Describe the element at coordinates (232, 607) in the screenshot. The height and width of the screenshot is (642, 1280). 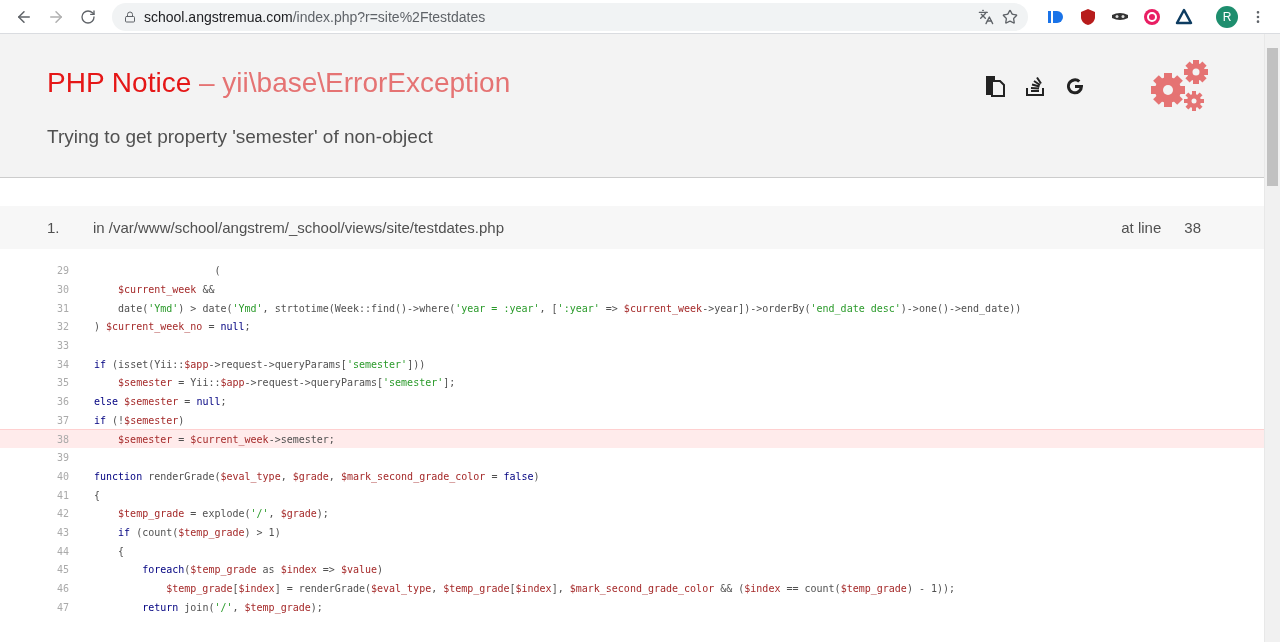
I see `code-line: return join('/', $temp_grade);` at that location.